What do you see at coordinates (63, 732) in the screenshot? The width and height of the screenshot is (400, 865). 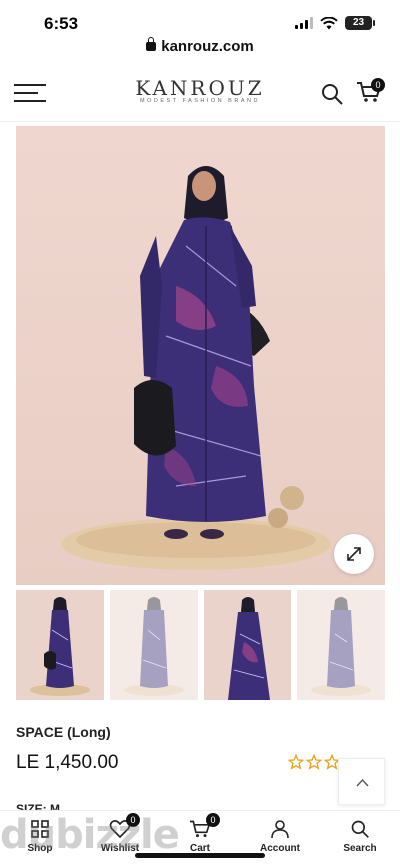 I see `product-name: SPACE (Long)` at bounding box center [63, 732].